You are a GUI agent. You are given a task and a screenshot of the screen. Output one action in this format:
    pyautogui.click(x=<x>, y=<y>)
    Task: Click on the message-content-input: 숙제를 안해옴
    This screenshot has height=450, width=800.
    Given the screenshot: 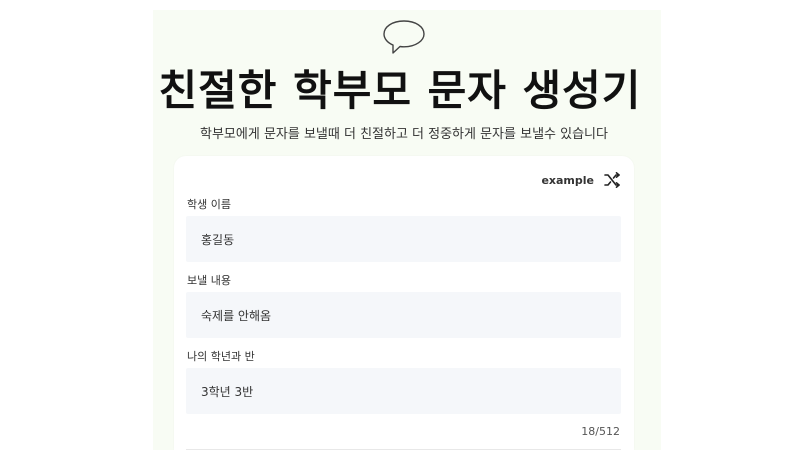 What is the action you would take?
    pyautogui.click(x=403, y=315)
    